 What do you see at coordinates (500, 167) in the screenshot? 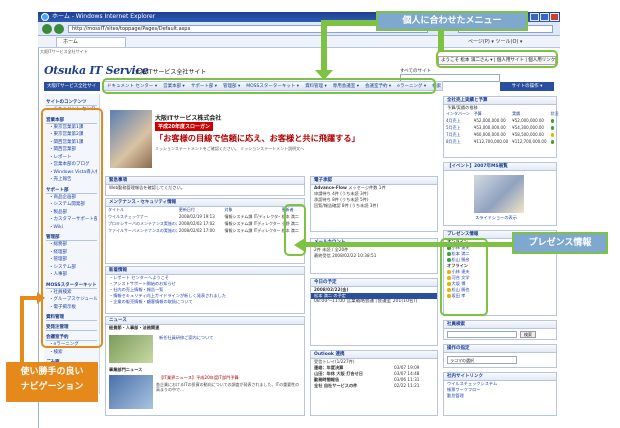
I see `event-title: 【イベント】2007年MS展覧` at bounding box center [500, 167].